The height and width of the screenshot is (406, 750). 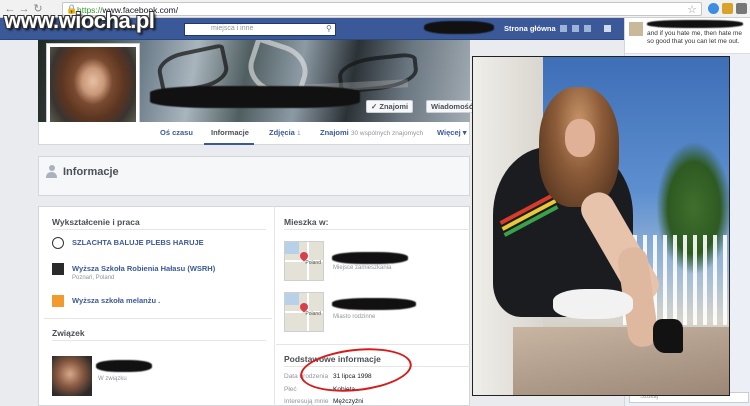 What do you see at coordinates (68, 333) in the screenshot?
I see `relationship-title: Związek` at bounding box center [68, 333].